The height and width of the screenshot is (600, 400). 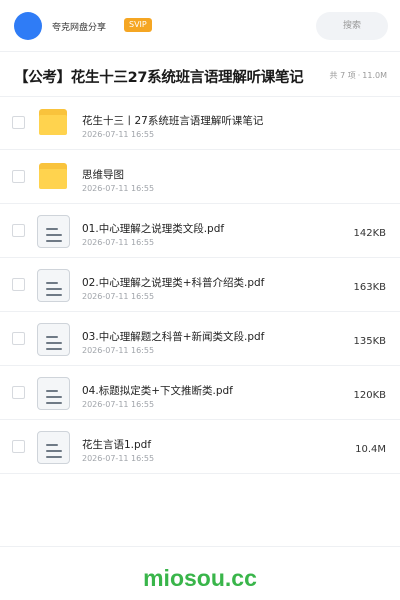 I want to click on file-size: 135KB, so click(x=369, y=341).